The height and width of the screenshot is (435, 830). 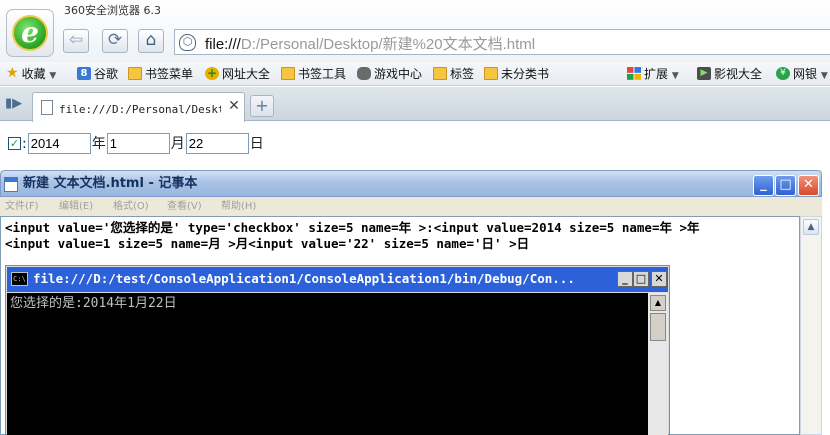 I want to click on bookmark-uncategorized: 未分类书, so click(x=516, y=74).